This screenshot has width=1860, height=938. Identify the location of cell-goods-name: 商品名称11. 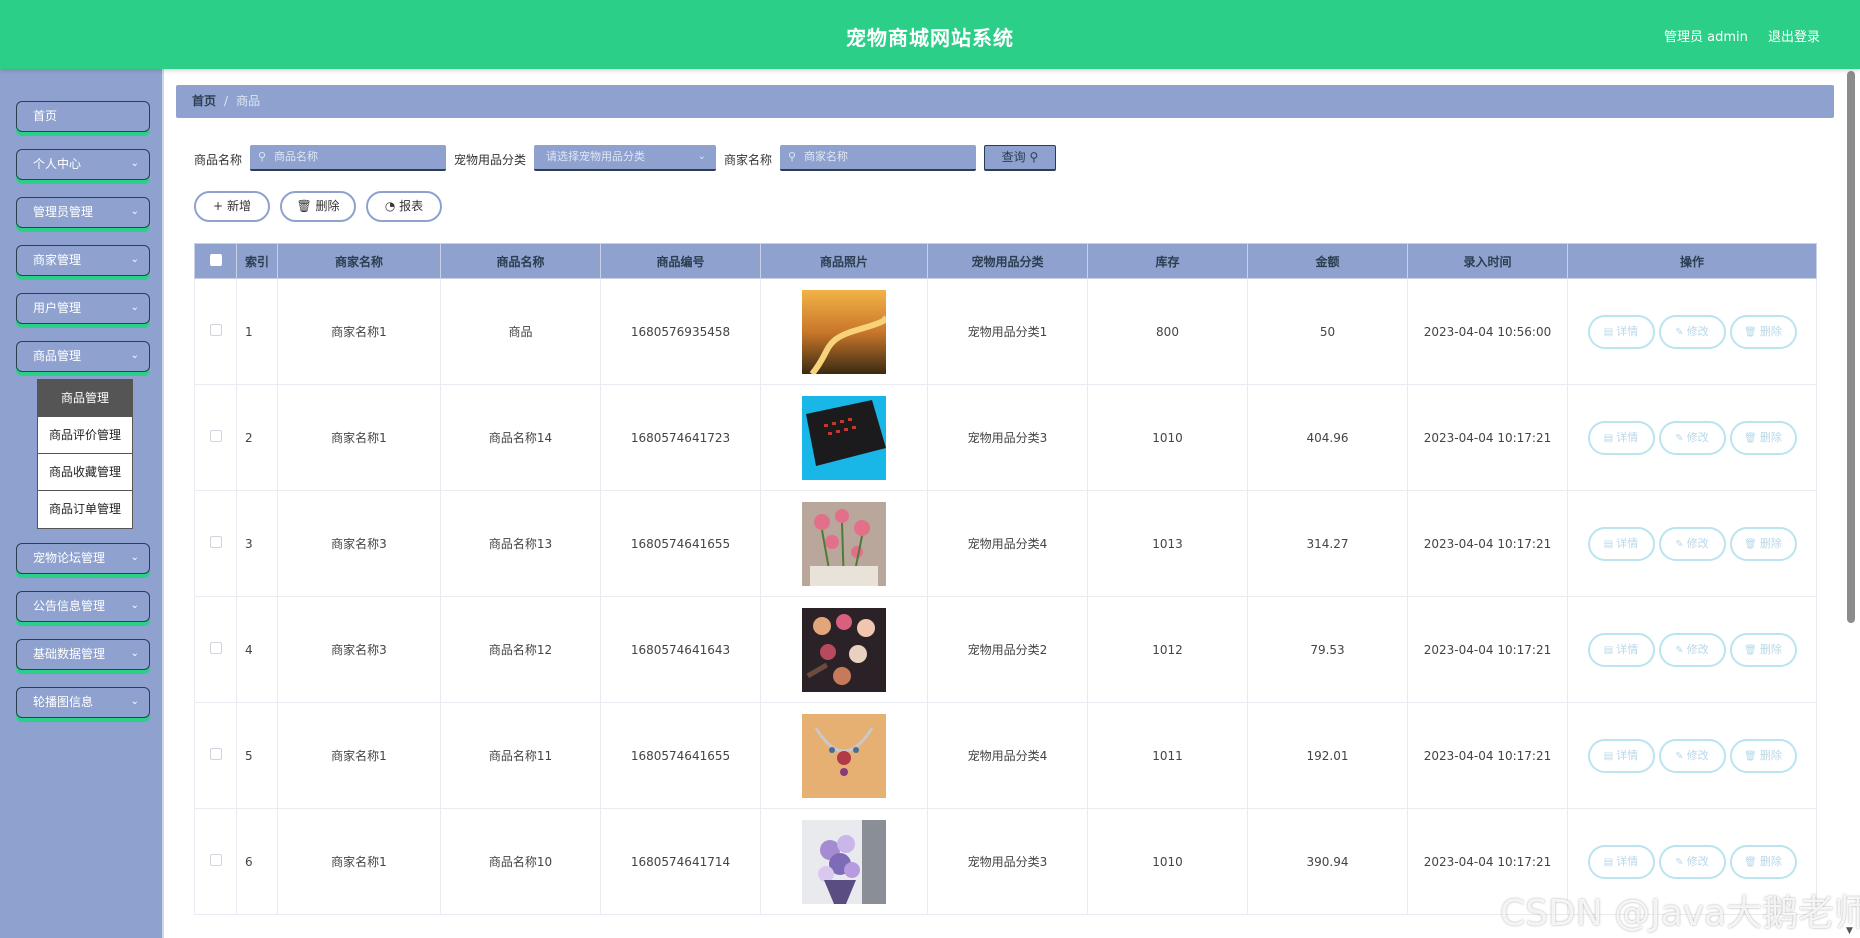
(520, 755).